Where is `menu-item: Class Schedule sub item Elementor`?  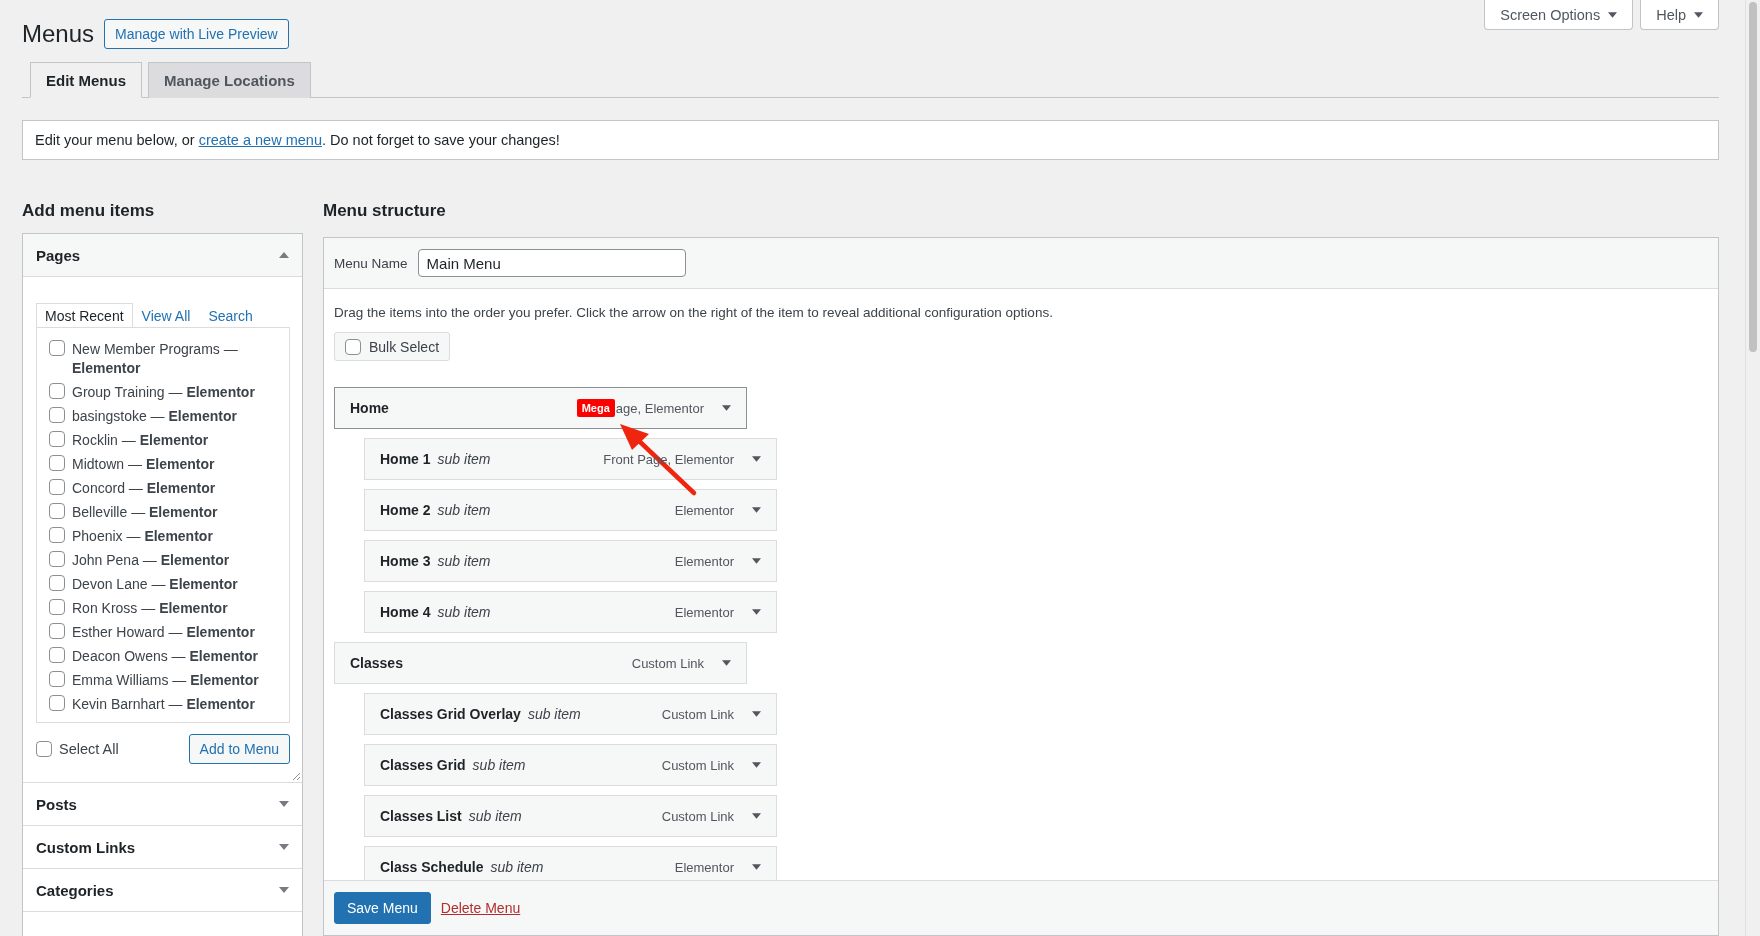
menu-item: Class Schedule sub item Elementor is located at coordinates (570, 863).